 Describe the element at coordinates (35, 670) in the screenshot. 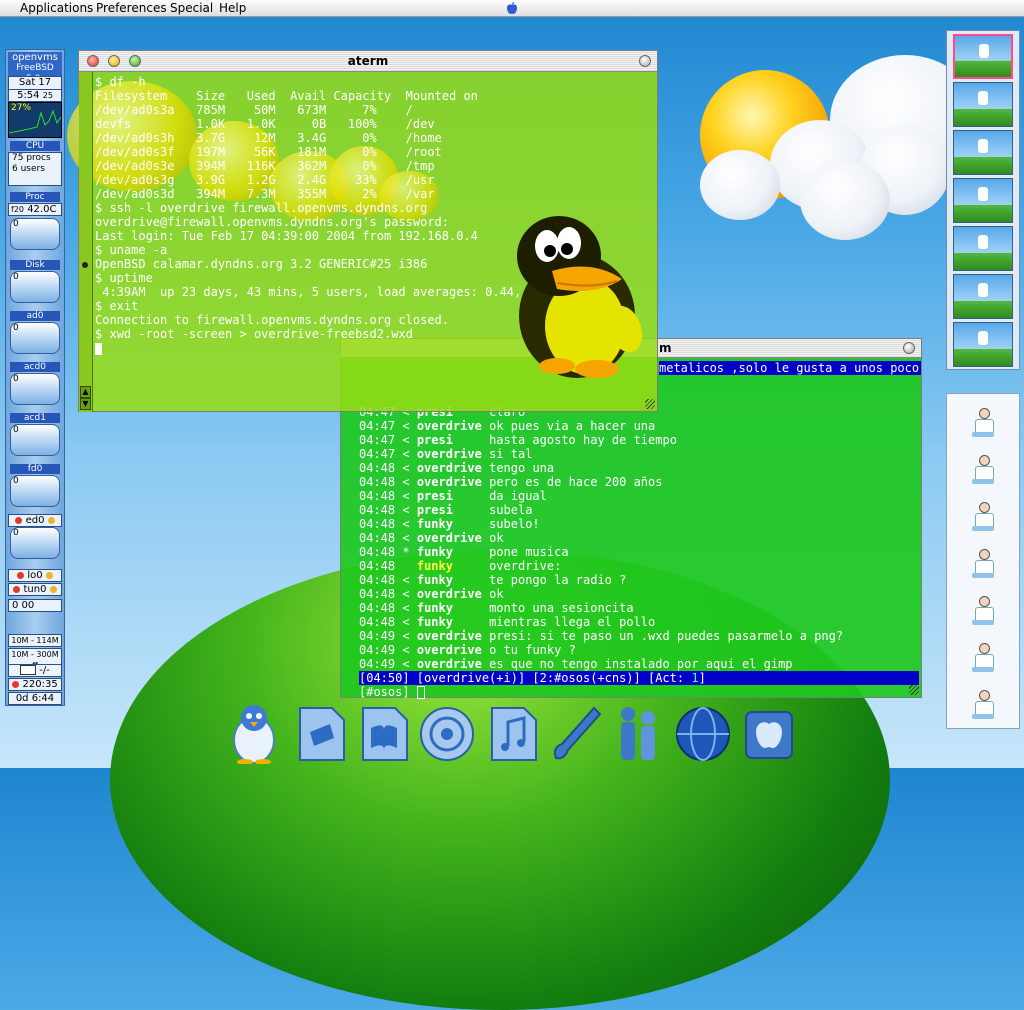

I see `mail-status: -/-` at that location.